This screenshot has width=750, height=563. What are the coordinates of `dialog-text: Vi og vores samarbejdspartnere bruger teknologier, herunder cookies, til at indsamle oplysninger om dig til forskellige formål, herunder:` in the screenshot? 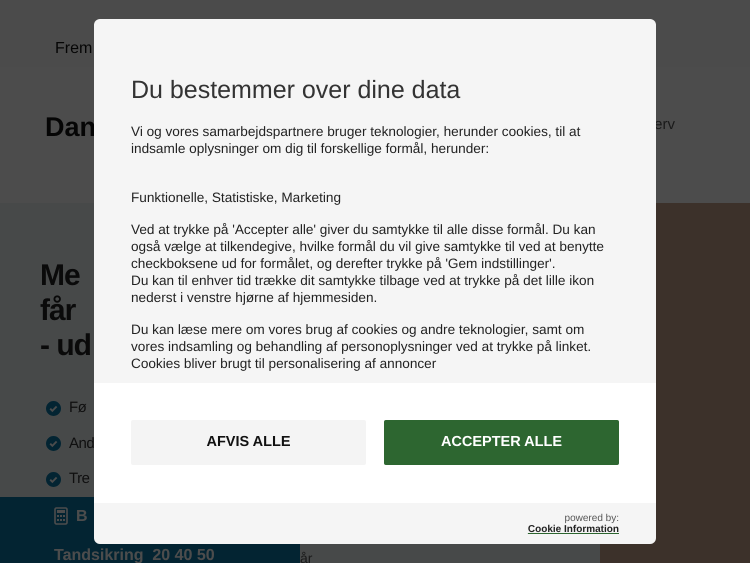 It's located at (356, 140).